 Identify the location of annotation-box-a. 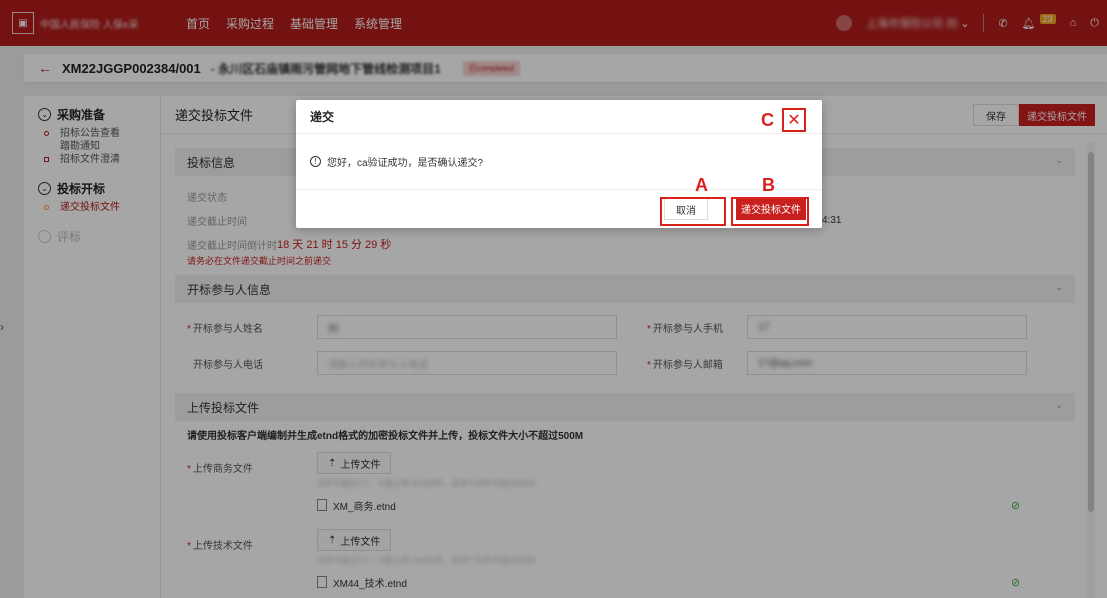
(693, 211).